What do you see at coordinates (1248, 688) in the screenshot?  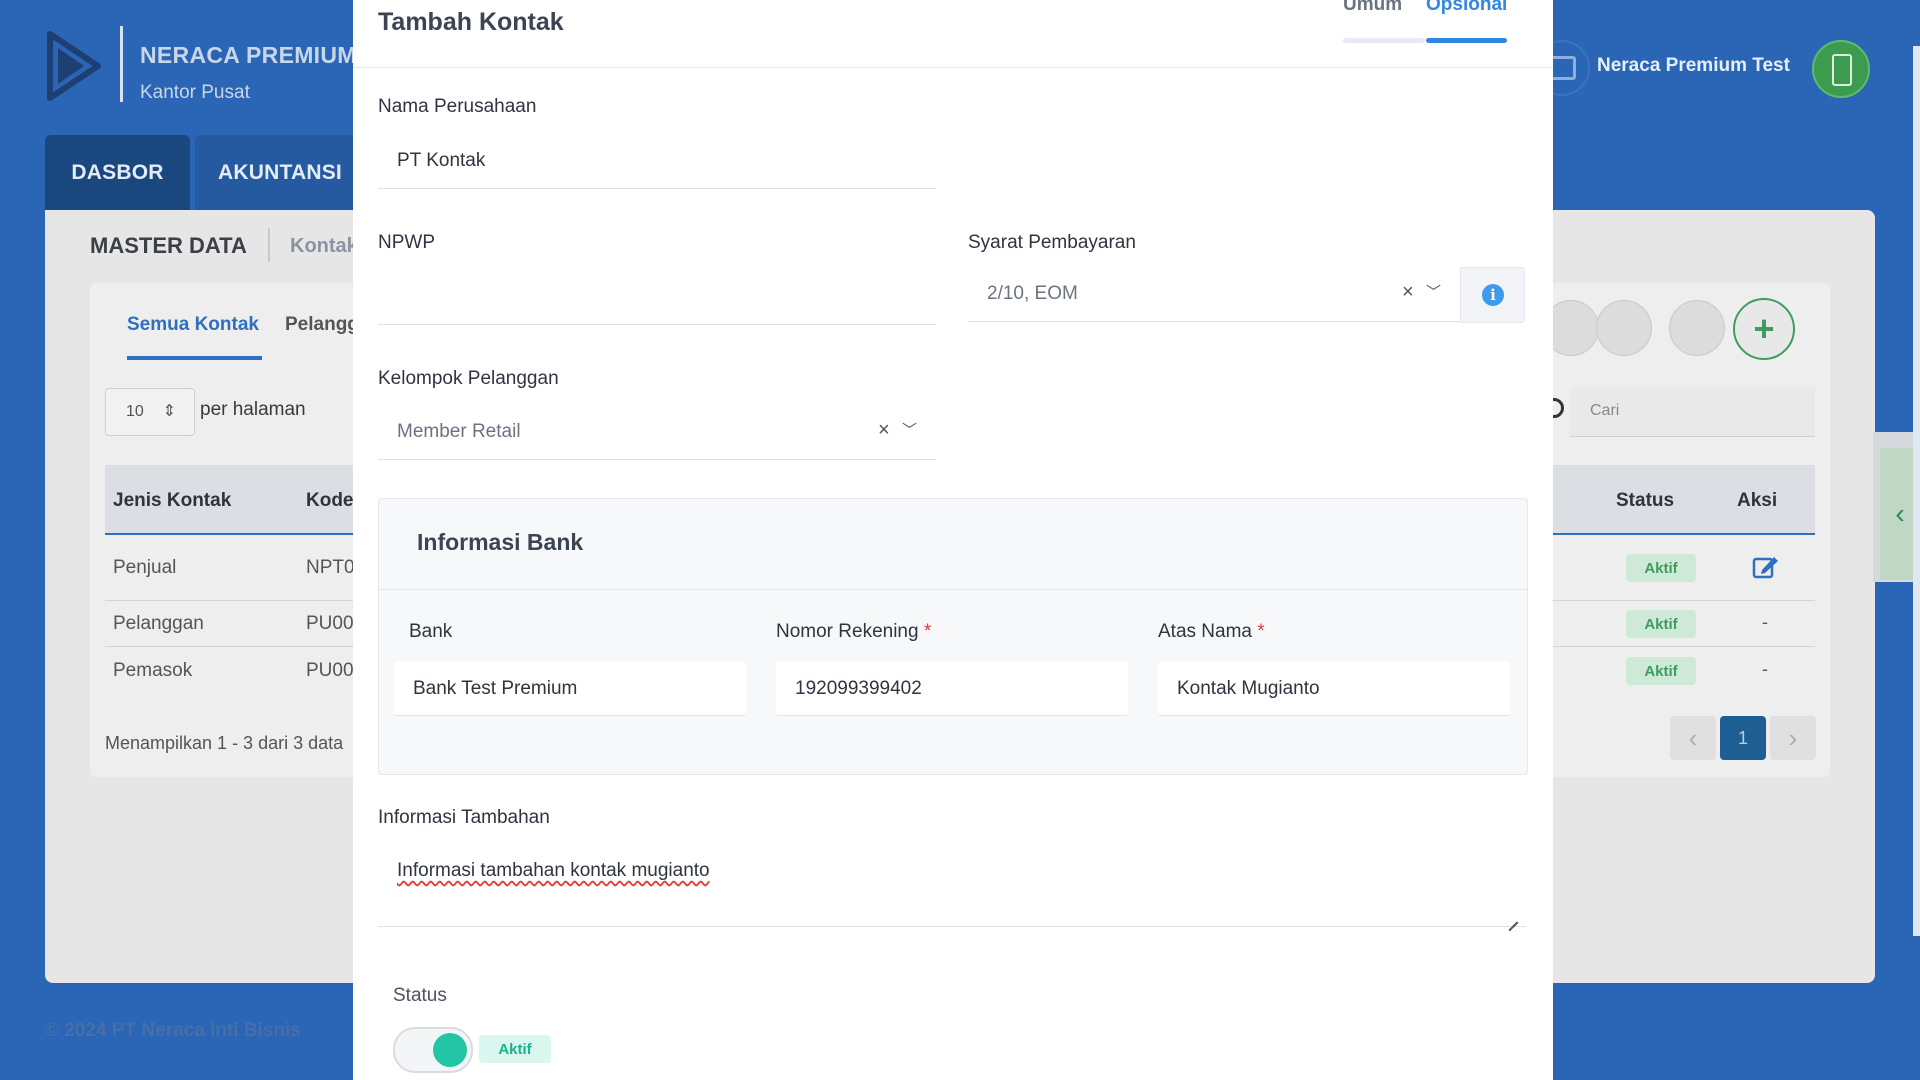 I see `atas-nama-value: Kontak Mugianto` at bounding box center [1248, 688].